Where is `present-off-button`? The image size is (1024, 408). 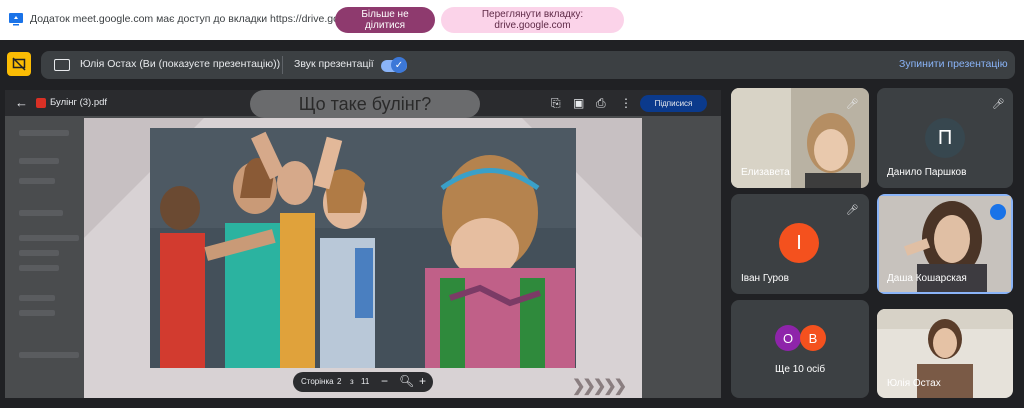 present-off-button is located at coordinates (19, 64).